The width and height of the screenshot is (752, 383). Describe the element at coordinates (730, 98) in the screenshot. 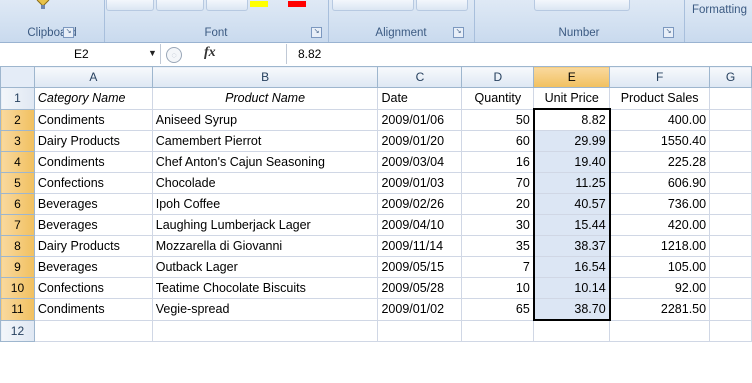

I see `header-cell` at that location.